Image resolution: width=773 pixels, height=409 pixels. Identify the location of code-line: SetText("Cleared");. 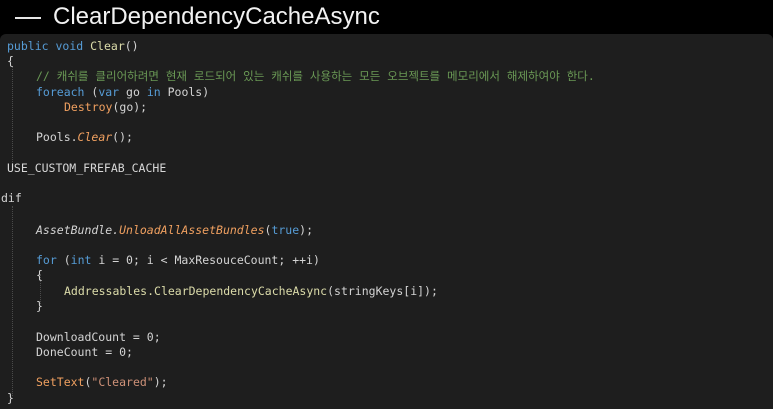
(102, 382).